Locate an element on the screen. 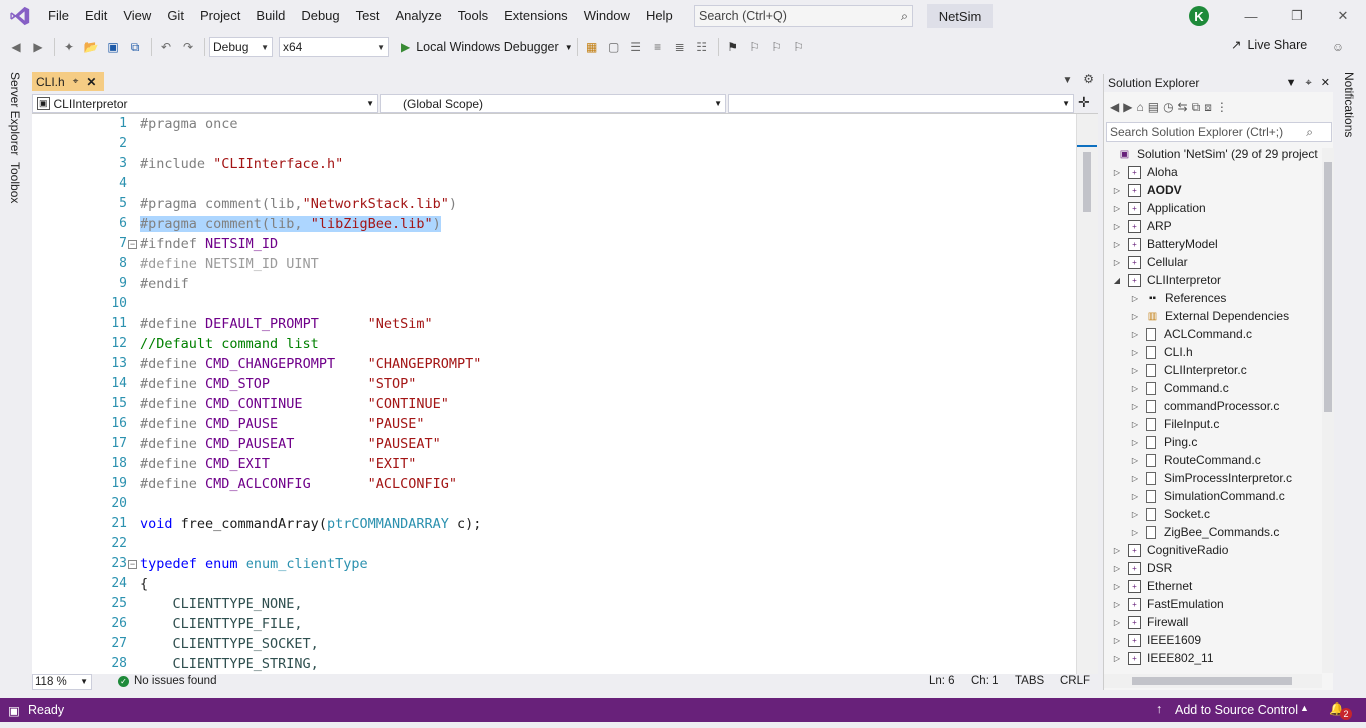 This screenshot has height=728, width=1366. zoom-dropdown: 118 % ▼ is located at coordinates (62, 682).